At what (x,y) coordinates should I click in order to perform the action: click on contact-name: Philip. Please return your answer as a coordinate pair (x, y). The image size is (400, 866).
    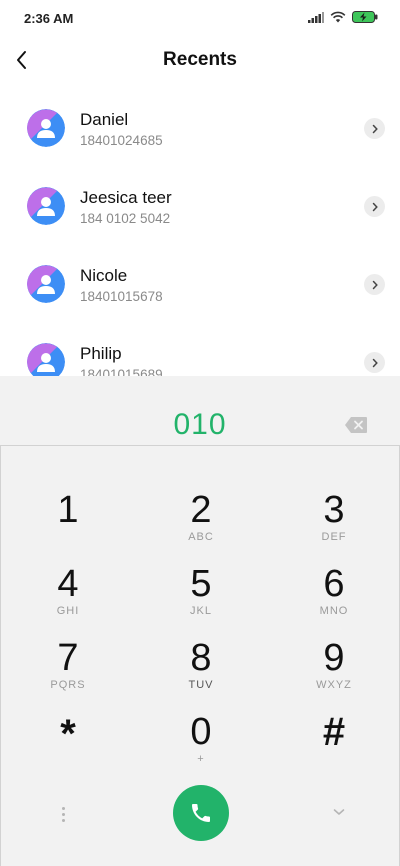
    Looking at the image, I should click on (101, 353).